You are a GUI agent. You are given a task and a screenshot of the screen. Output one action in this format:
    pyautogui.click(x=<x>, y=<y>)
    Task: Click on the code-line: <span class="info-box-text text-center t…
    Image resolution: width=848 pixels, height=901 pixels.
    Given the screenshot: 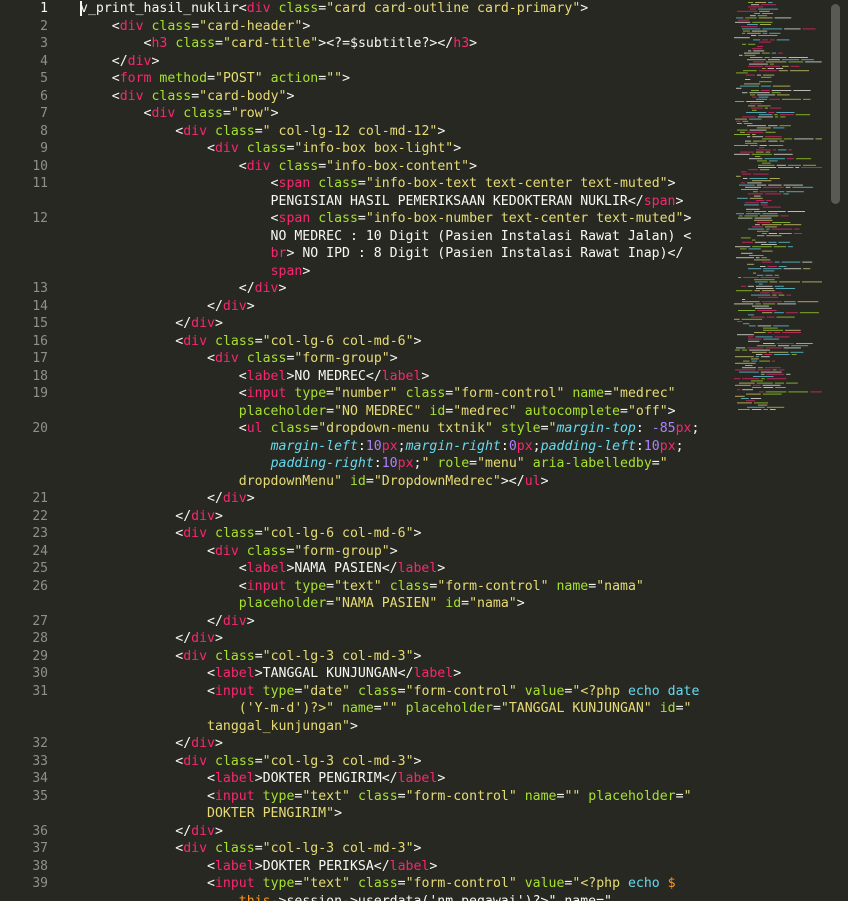 What is the action you would take?
    pyautogui.click(x=378, y=184)
    